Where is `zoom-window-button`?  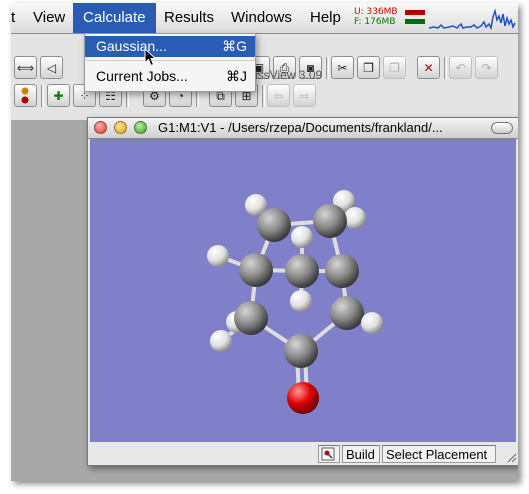
zoom-window-button is located at coordinates (140, 127).